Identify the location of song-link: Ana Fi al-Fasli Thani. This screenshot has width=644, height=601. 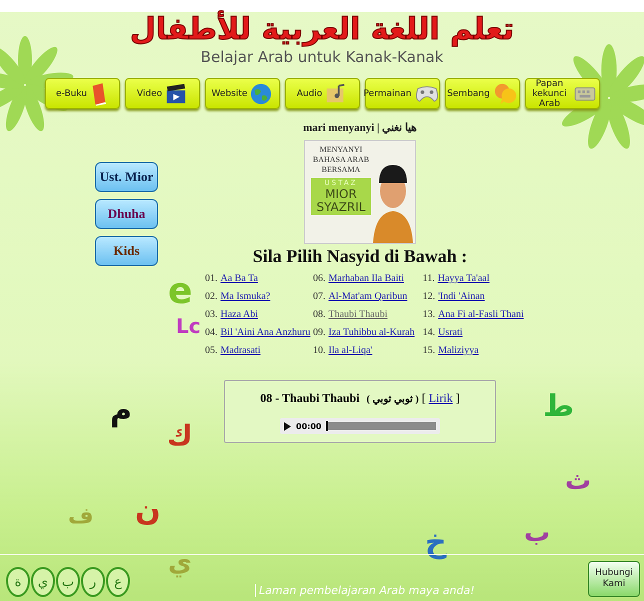
(481, 314).